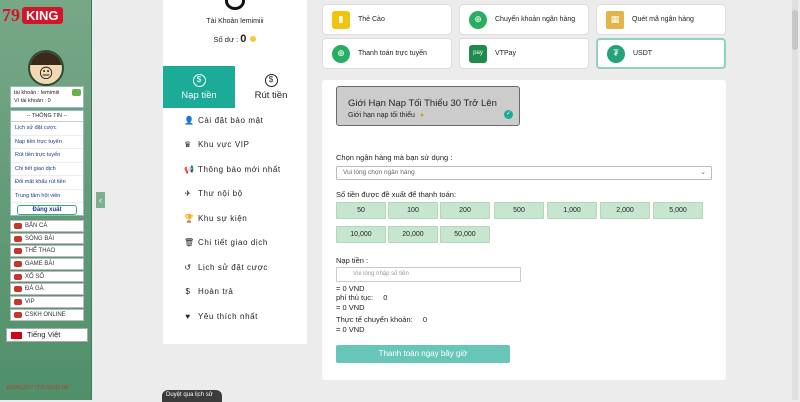 This screenshot has width=800, height=402. I want to click on method-vtpay: pay VTPay, so click(524, 53).